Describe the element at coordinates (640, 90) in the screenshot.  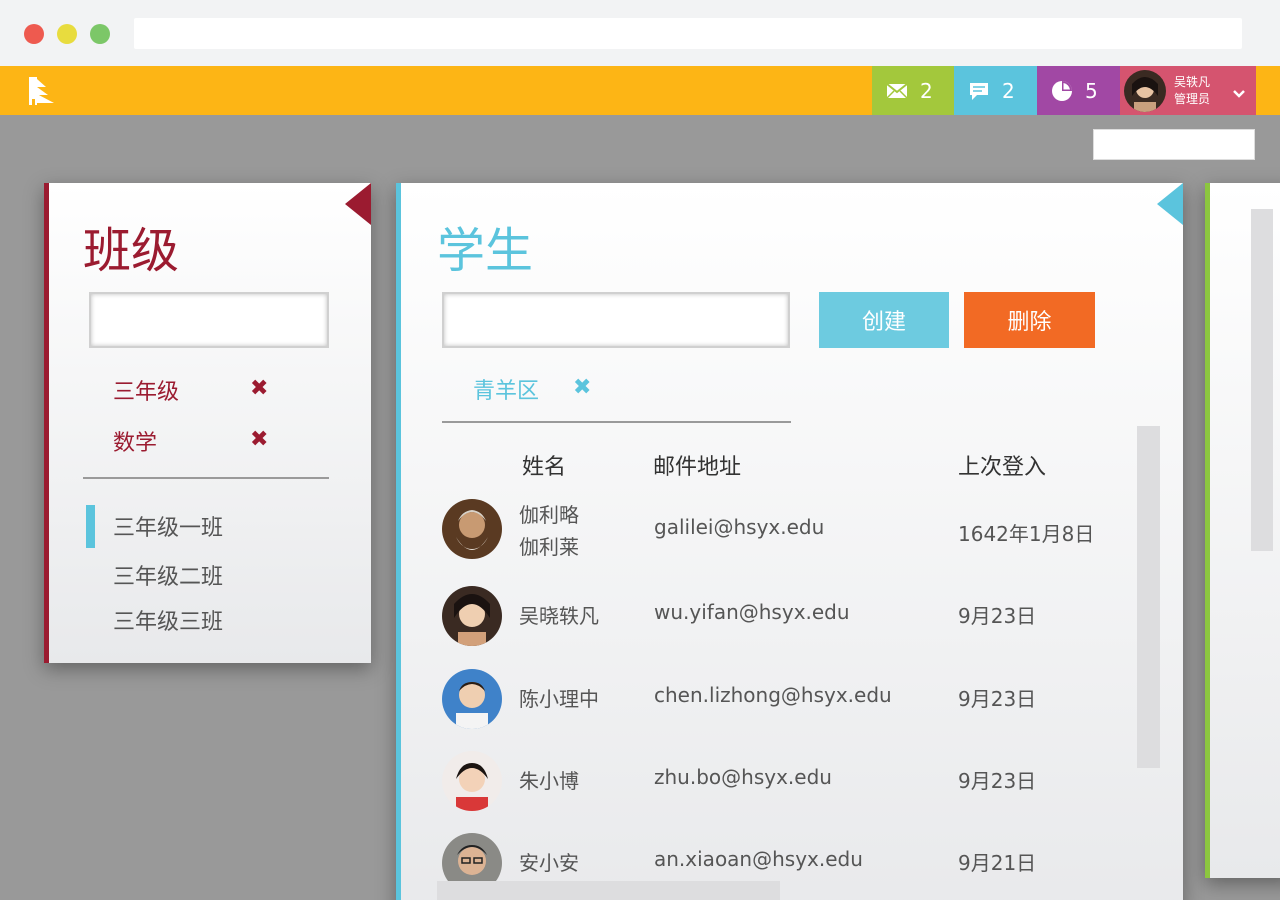
I see `app-header: 2 2 5 吴轶凡 管理员` at that location.